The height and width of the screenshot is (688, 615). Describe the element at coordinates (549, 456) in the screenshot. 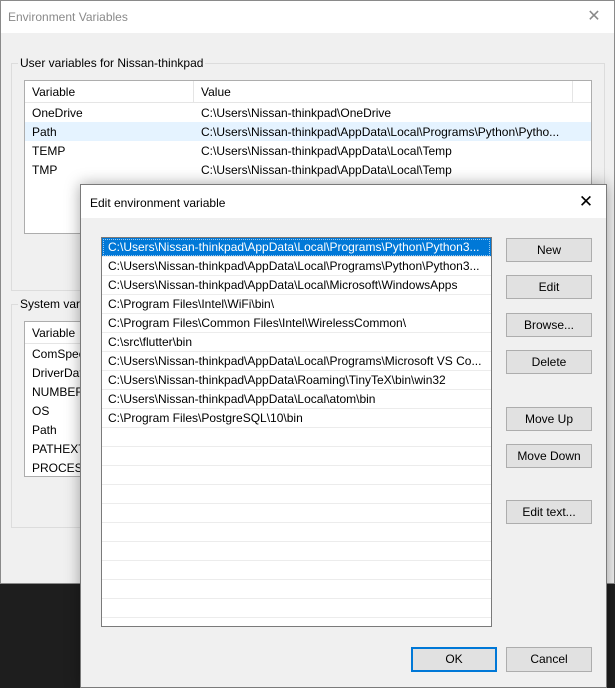

I see `move-down-button: Move Down` at that location.